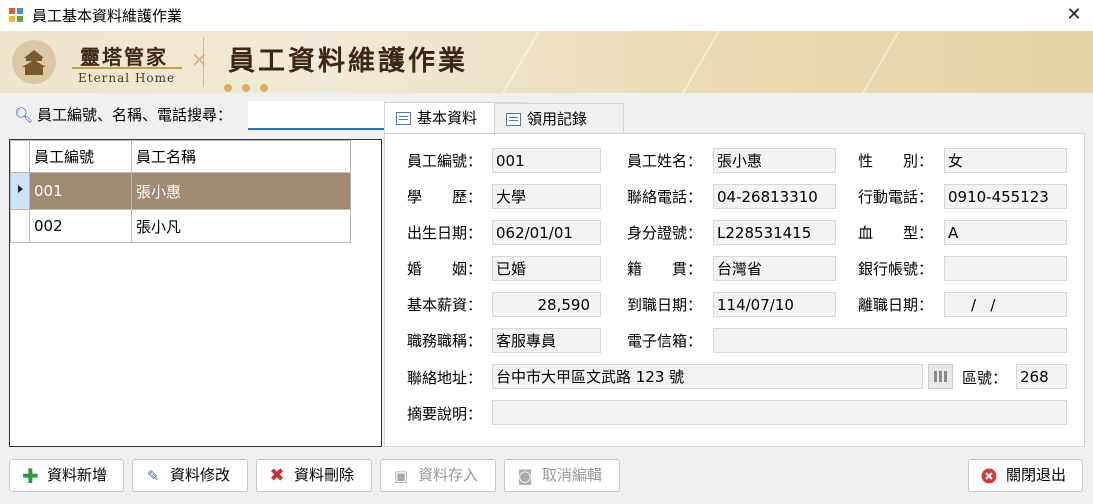 Image resolution: width=1093 pixels, height=504 pixels. Describe the element at coordinates (546, 340) in the screenshot. I see `title-field: 客服專員` at that location.